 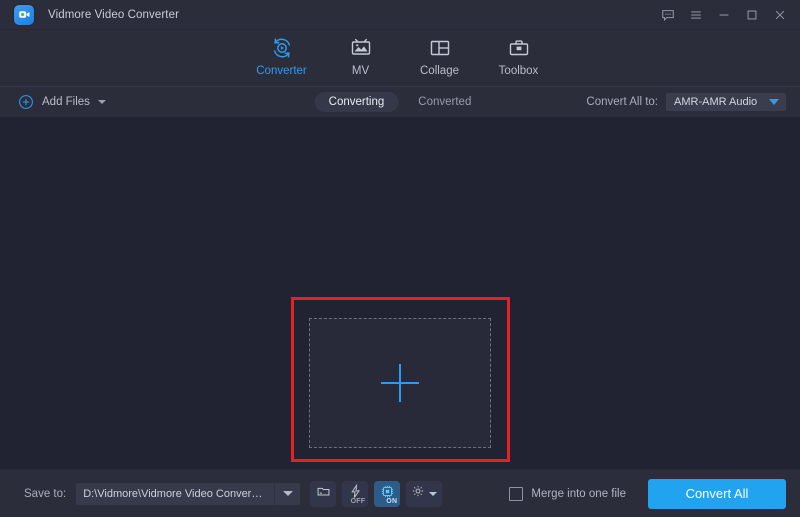 I want to click on minimize-icon, so click(x=724, y=14).